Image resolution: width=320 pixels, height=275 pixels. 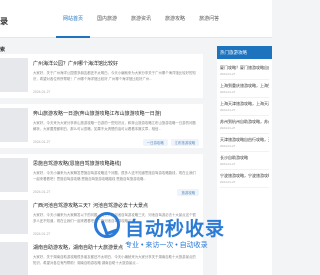 I want to click on sidebar-item-title: 宁波旅游攻略，宁波旅游攻略景点, so click(x=244, y=176).